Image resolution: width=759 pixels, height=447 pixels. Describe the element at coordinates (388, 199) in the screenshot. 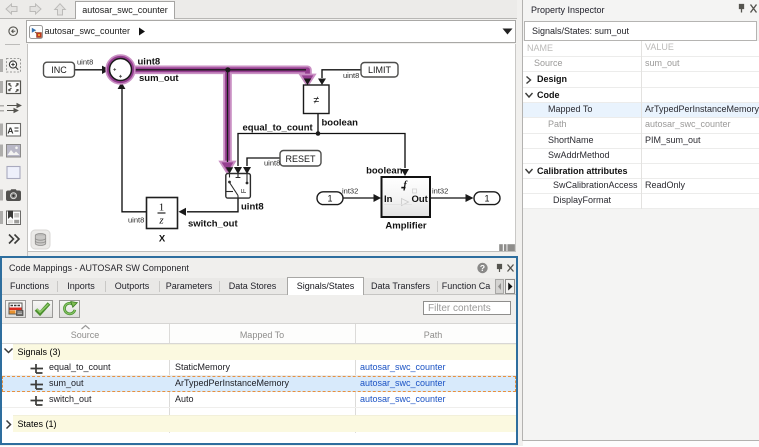

I see `svg-text: In` at that location.